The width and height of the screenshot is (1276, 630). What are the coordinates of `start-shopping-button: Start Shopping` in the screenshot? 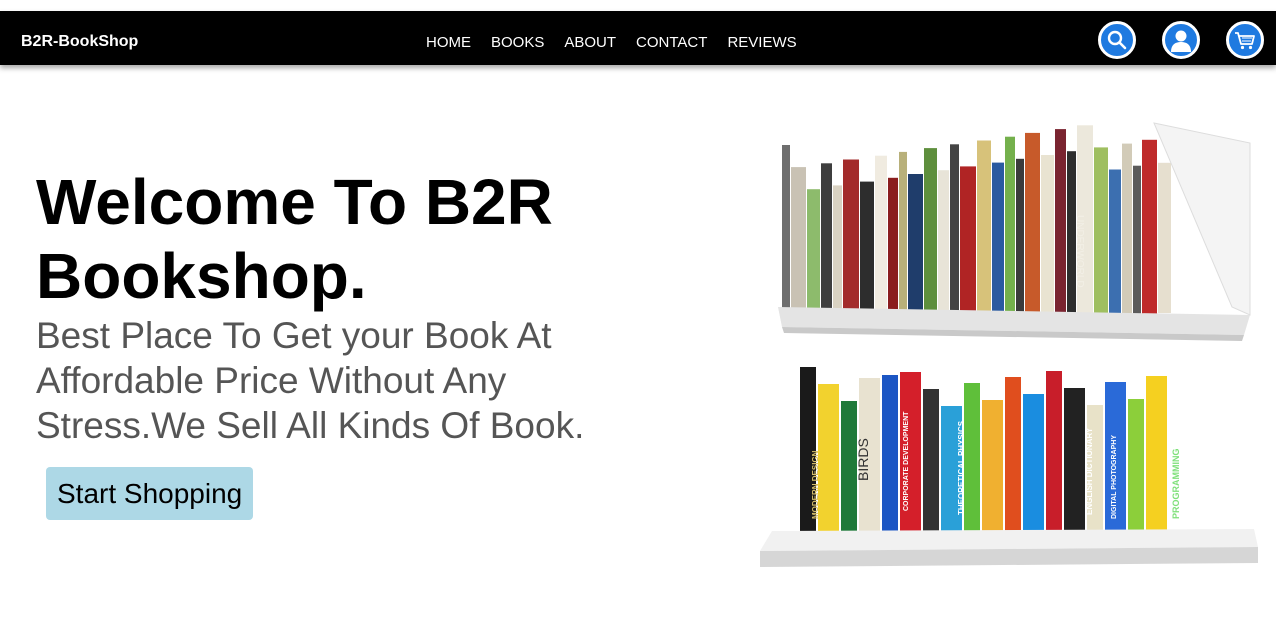 It's located at (150, 493).